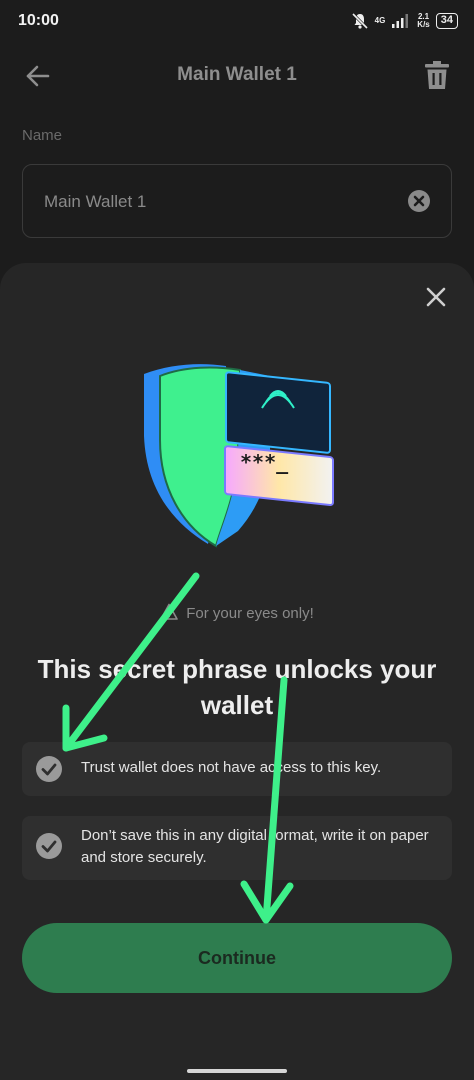  I want to click on status-bar: 10:00 4G 2.1 K/s 34, so click(237, 22).